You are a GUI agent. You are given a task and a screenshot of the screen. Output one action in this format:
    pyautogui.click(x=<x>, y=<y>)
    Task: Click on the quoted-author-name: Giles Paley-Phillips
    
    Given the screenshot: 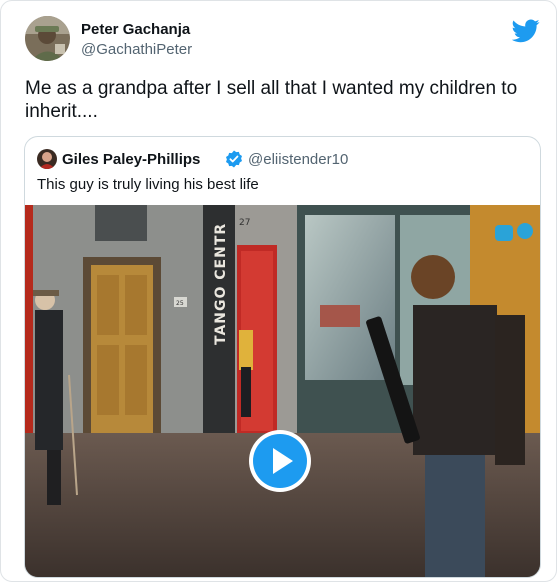 What is the action you would take?
    pyautogui.click(x=131, y=159)
    